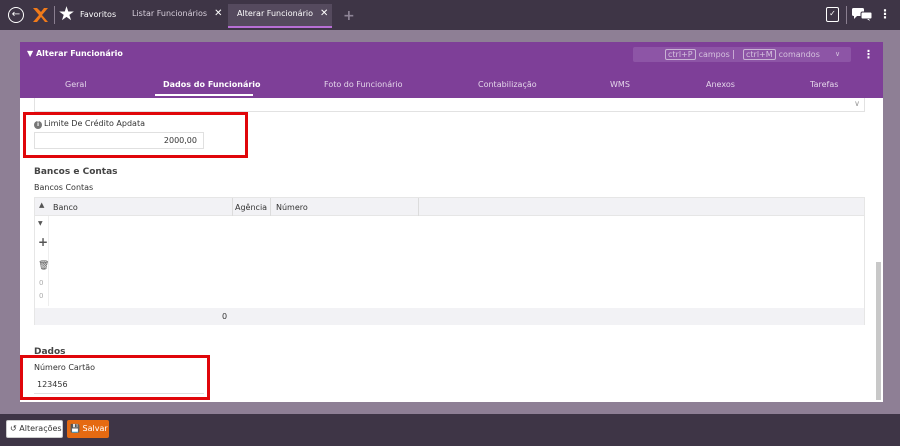 This screenshot has height=446, width=900. What do you see at coordinates (88, 429) in the screenshot?
I see `save-button: 💾 Salvar` at bounding box center [88, 429].